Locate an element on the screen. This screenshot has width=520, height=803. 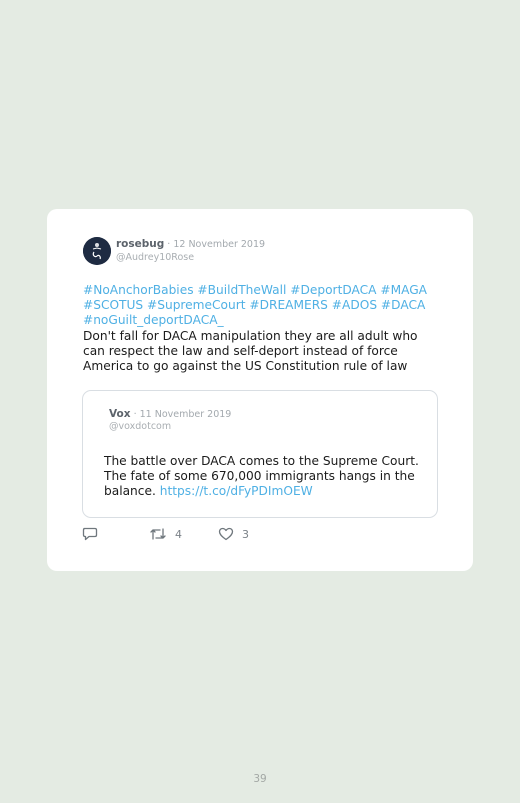
retweet-icon is located at coordinates (158, 534).